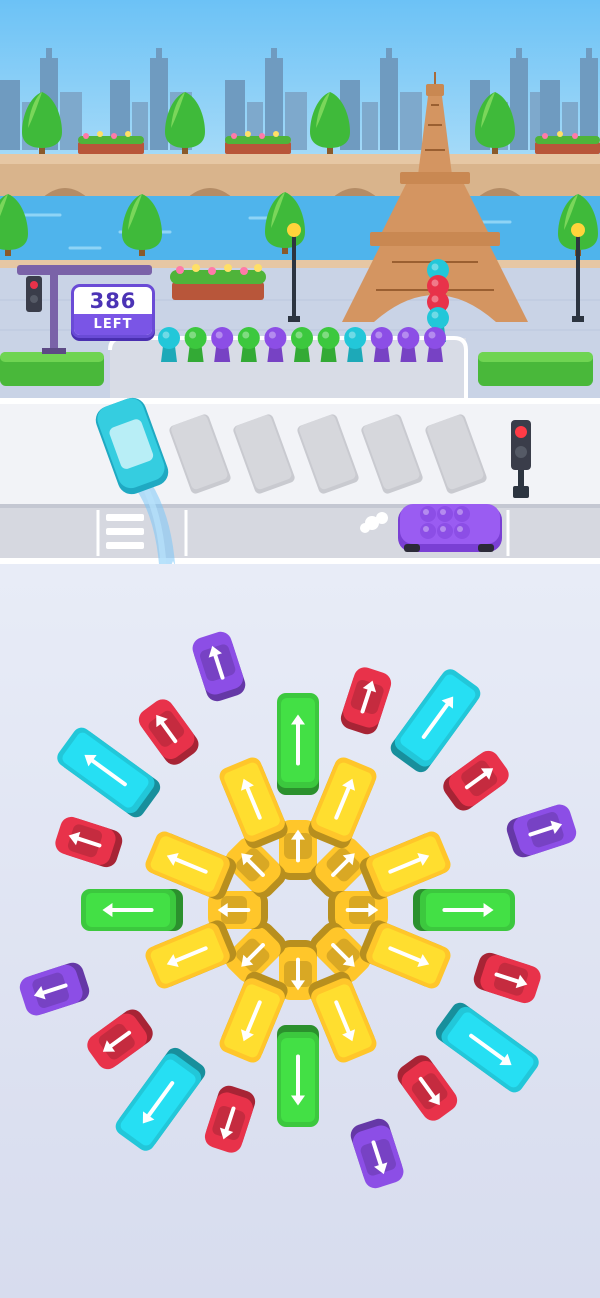  Describe the element at coordinates (300, 534) in the screenshot. I see `road` at that location.